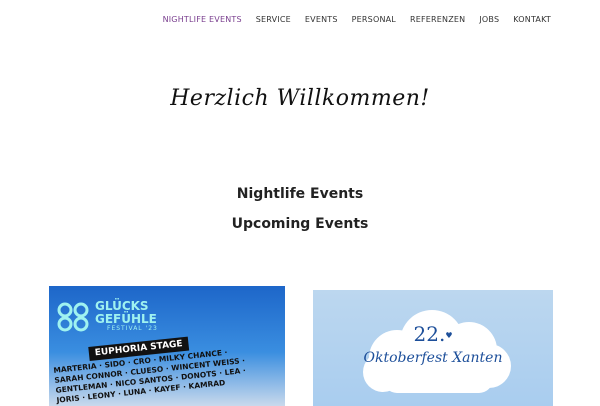  I want to click on festival-title: GLÜCKS GEFÜHLE, so click(126, 313).